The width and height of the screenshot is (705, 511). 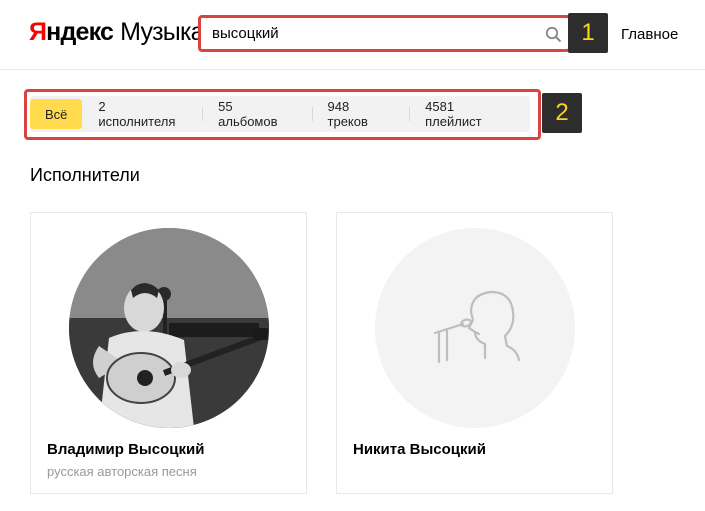 I want to click on tab-all: Всё, so click(x=56, y=114).